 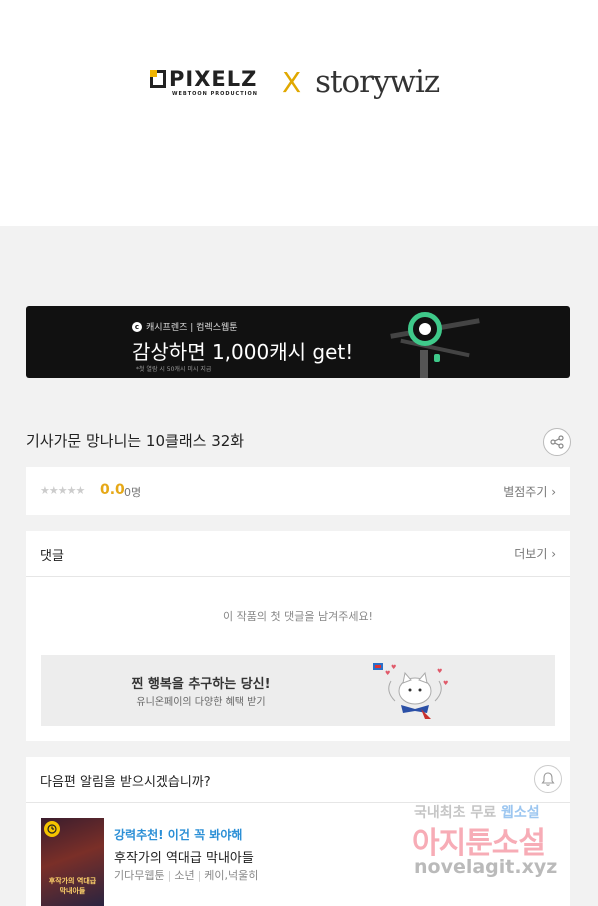 I want to click on share-icon, so click(x=557, y=442).